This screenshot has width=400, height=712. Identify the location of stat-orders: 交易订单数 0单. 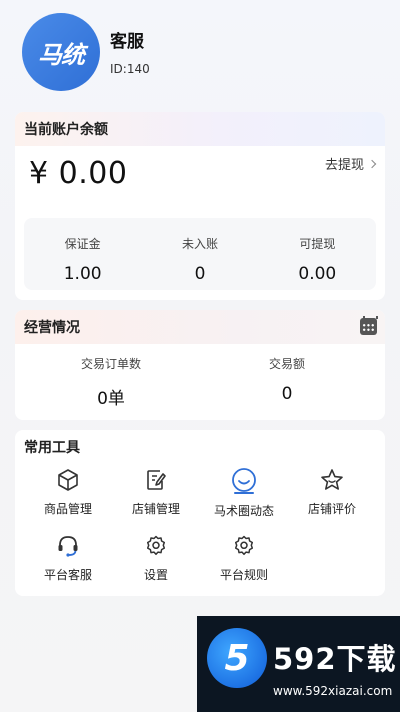
(111, 380).